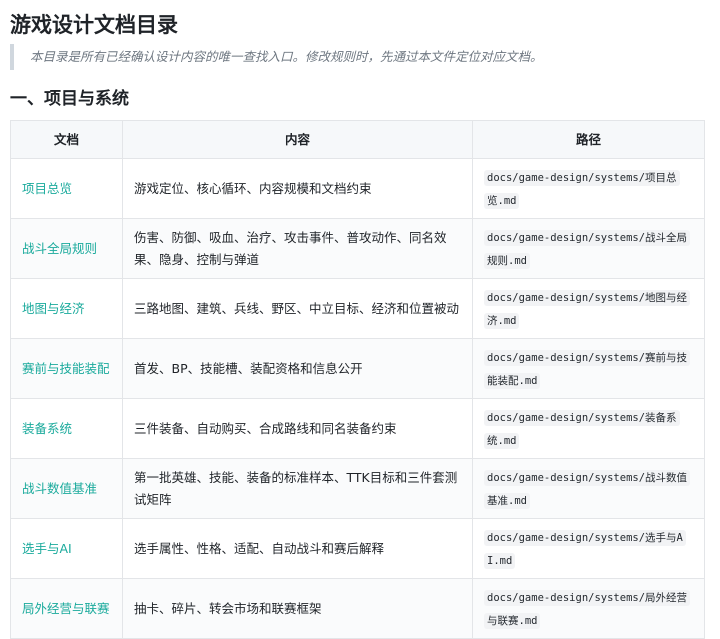 The height and width of the screenshot is (639, 720). What do you see at coordinates (297, 368) in the screenshot?
I see `content-cell: 首发、BP、技能槽、装配资格和信息公开` at bounding box center [297, 368].